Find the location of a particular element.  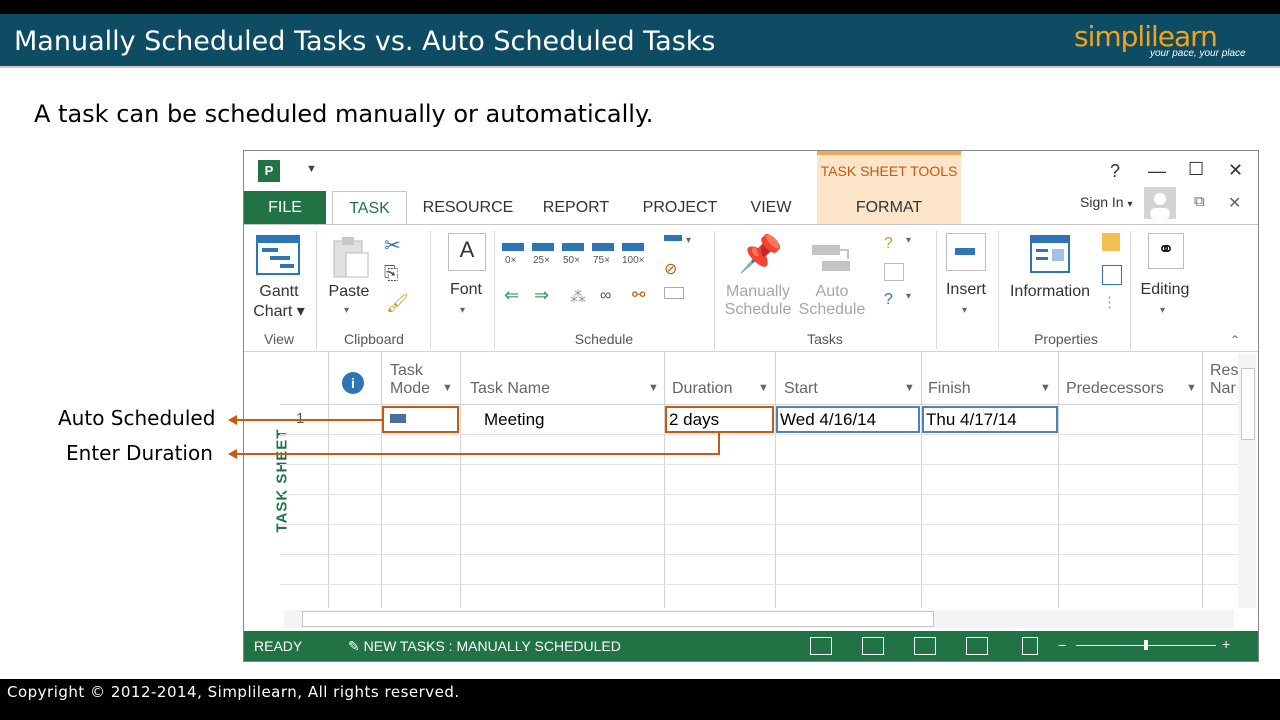

insert-task-icon is located at coordinates (966, 252).